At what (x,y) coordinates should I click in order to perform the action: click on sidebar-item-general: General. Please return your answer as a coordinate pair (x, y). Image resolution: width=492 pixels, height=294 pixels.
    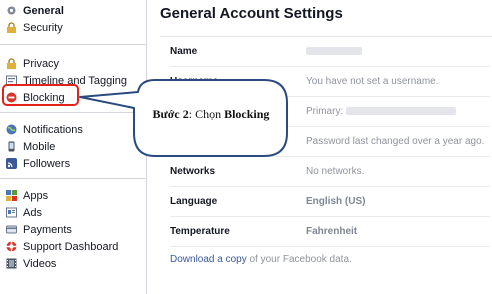
    Looking at the image, I should click on (73, 10).